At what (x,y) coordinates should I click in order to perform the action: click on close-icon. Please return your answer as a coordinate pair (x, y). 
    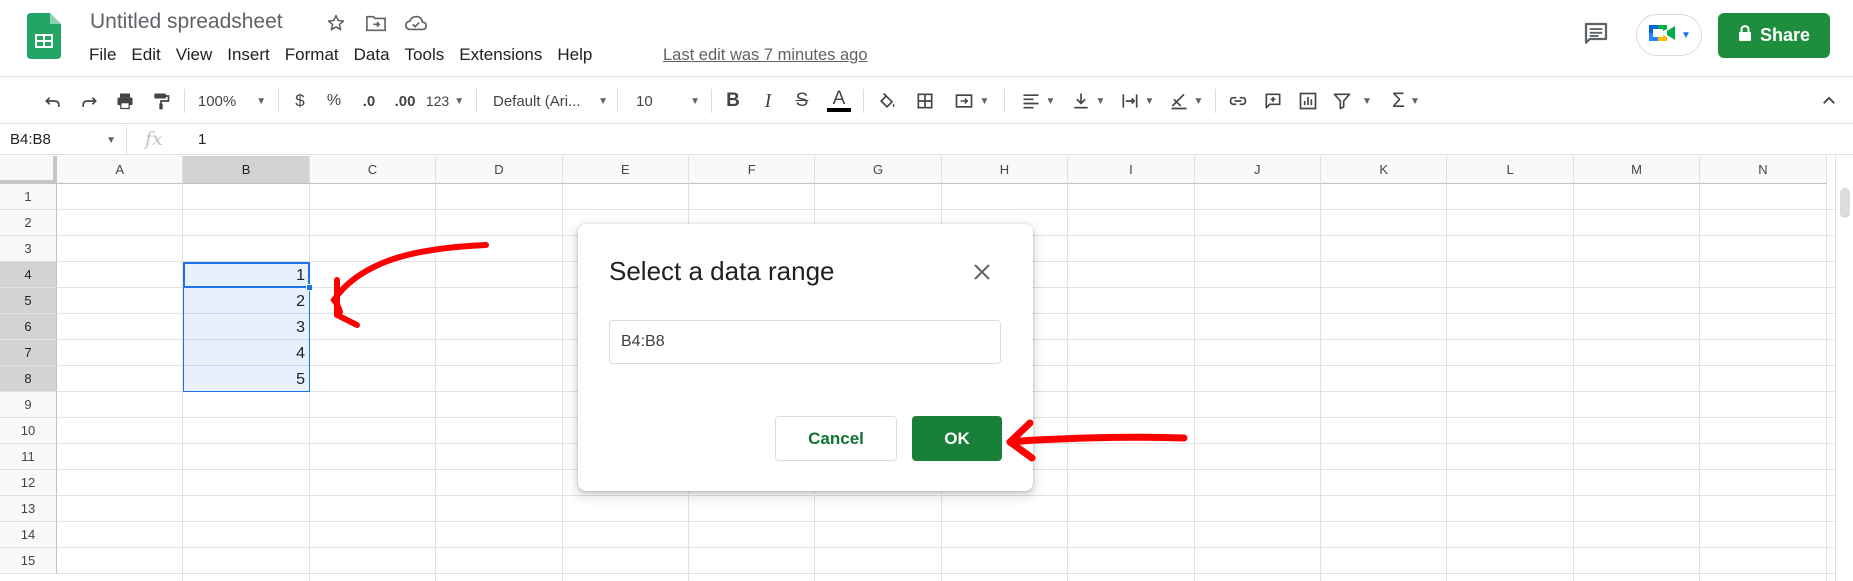
    Looking at the image, I should click on (982, 272).